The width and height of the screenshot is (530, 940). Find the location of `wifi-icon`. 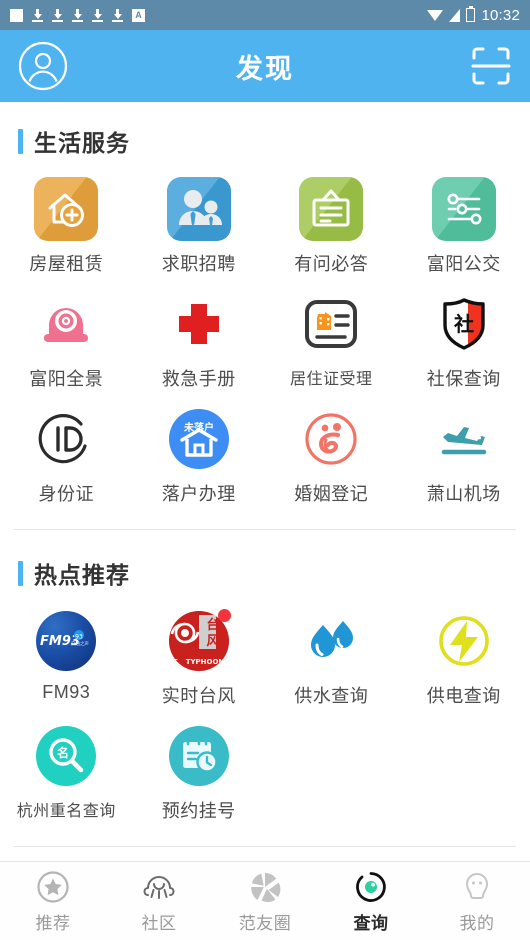

wifi-icon is located at coordinates (435, 15).